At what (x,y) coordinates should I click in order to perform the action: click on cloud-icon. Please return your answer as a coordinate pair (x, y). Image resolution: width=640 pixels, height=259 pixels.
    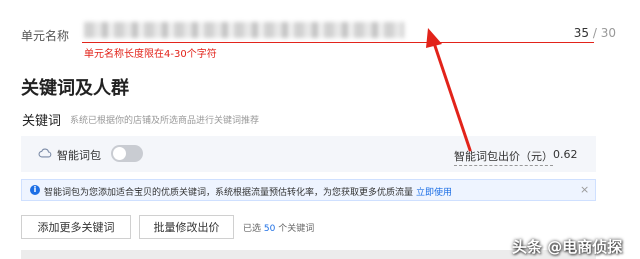
    Looking at the image, I should click on (45, 153).